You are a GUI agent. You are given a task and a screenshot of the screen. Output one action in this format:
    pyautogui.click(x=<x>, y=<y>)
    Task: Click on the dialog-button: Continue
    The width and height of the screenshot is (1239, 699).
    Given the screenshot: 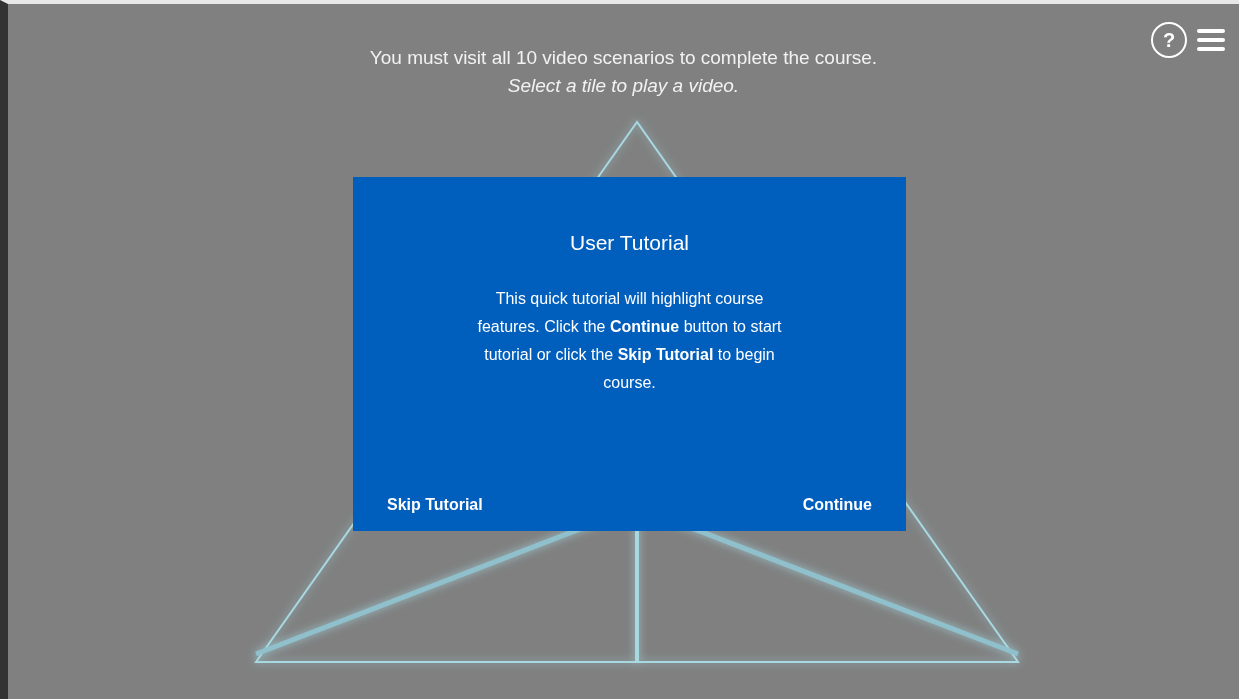 What is the action you would take?
    pyautogui.click(x=837, y=505)
    